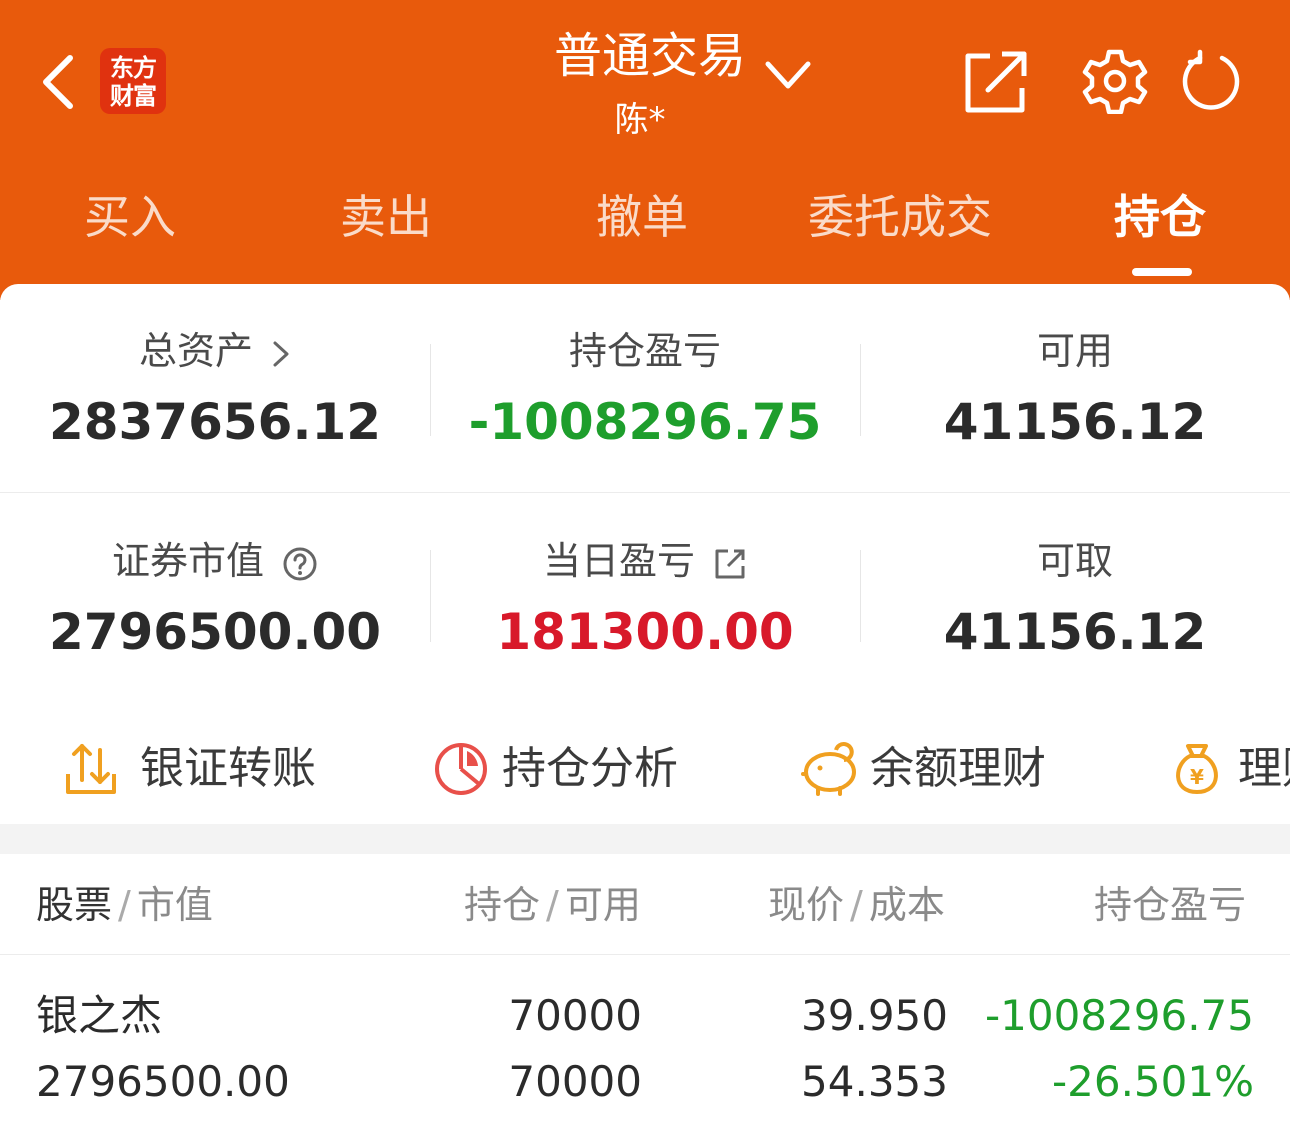 The image size is (1290, 1138). I want to click on column-position: 持仓 / 可用, so click(552, 905).